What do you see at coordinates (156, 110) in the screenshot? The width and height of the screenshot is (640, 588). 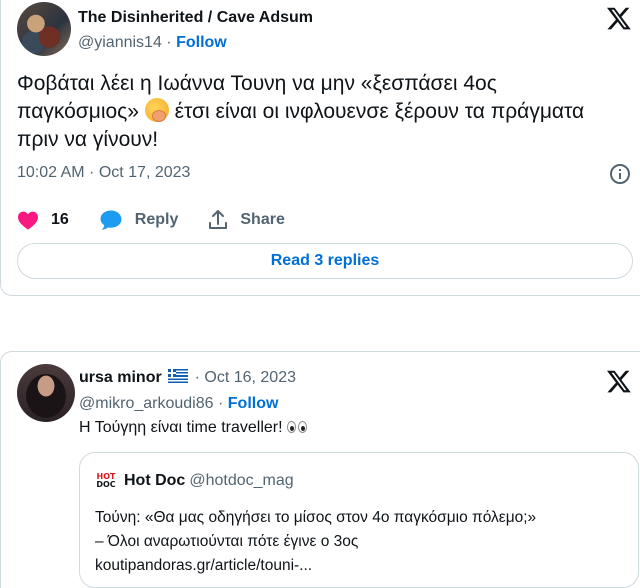 I see `yawning-face-emoji-icon` at bounding box center [156, 110].